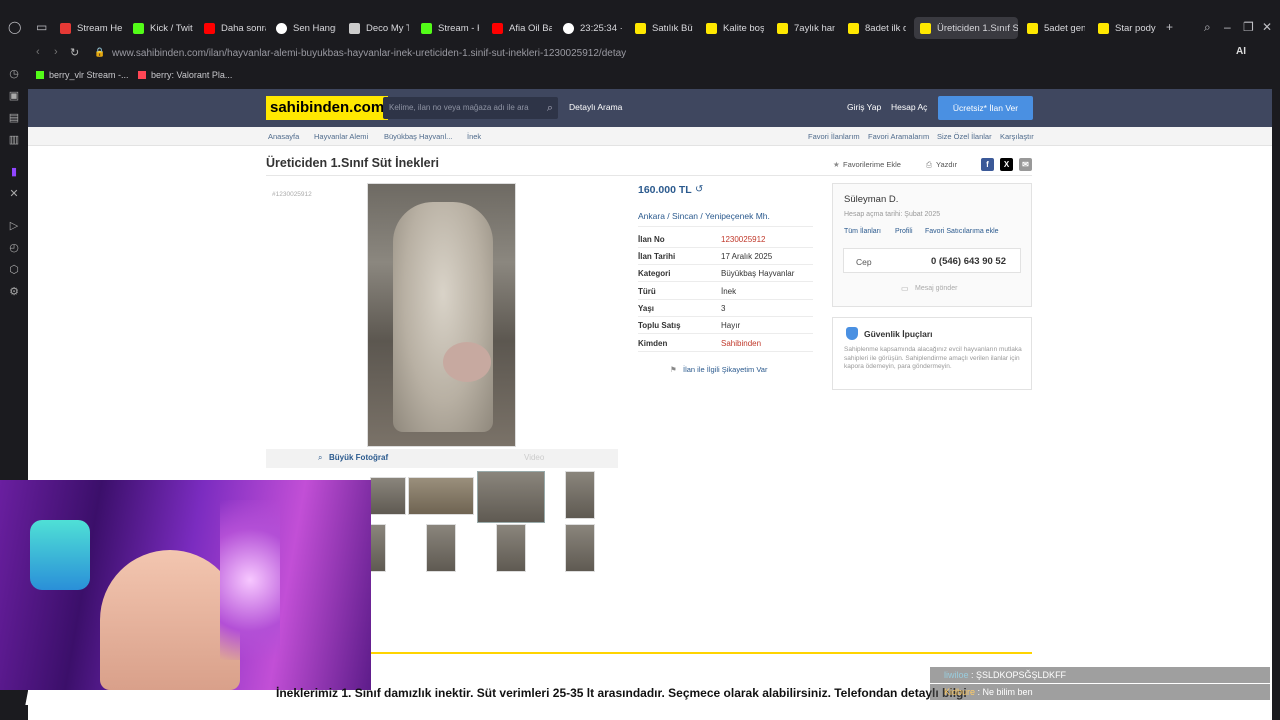 Image resolution: width=1280 pixels, height=720 pixels. What do you see at coordinates (1227, 27) in the screenshot?
I see `minimize-icon: –` at bounding box center [1227, 27].